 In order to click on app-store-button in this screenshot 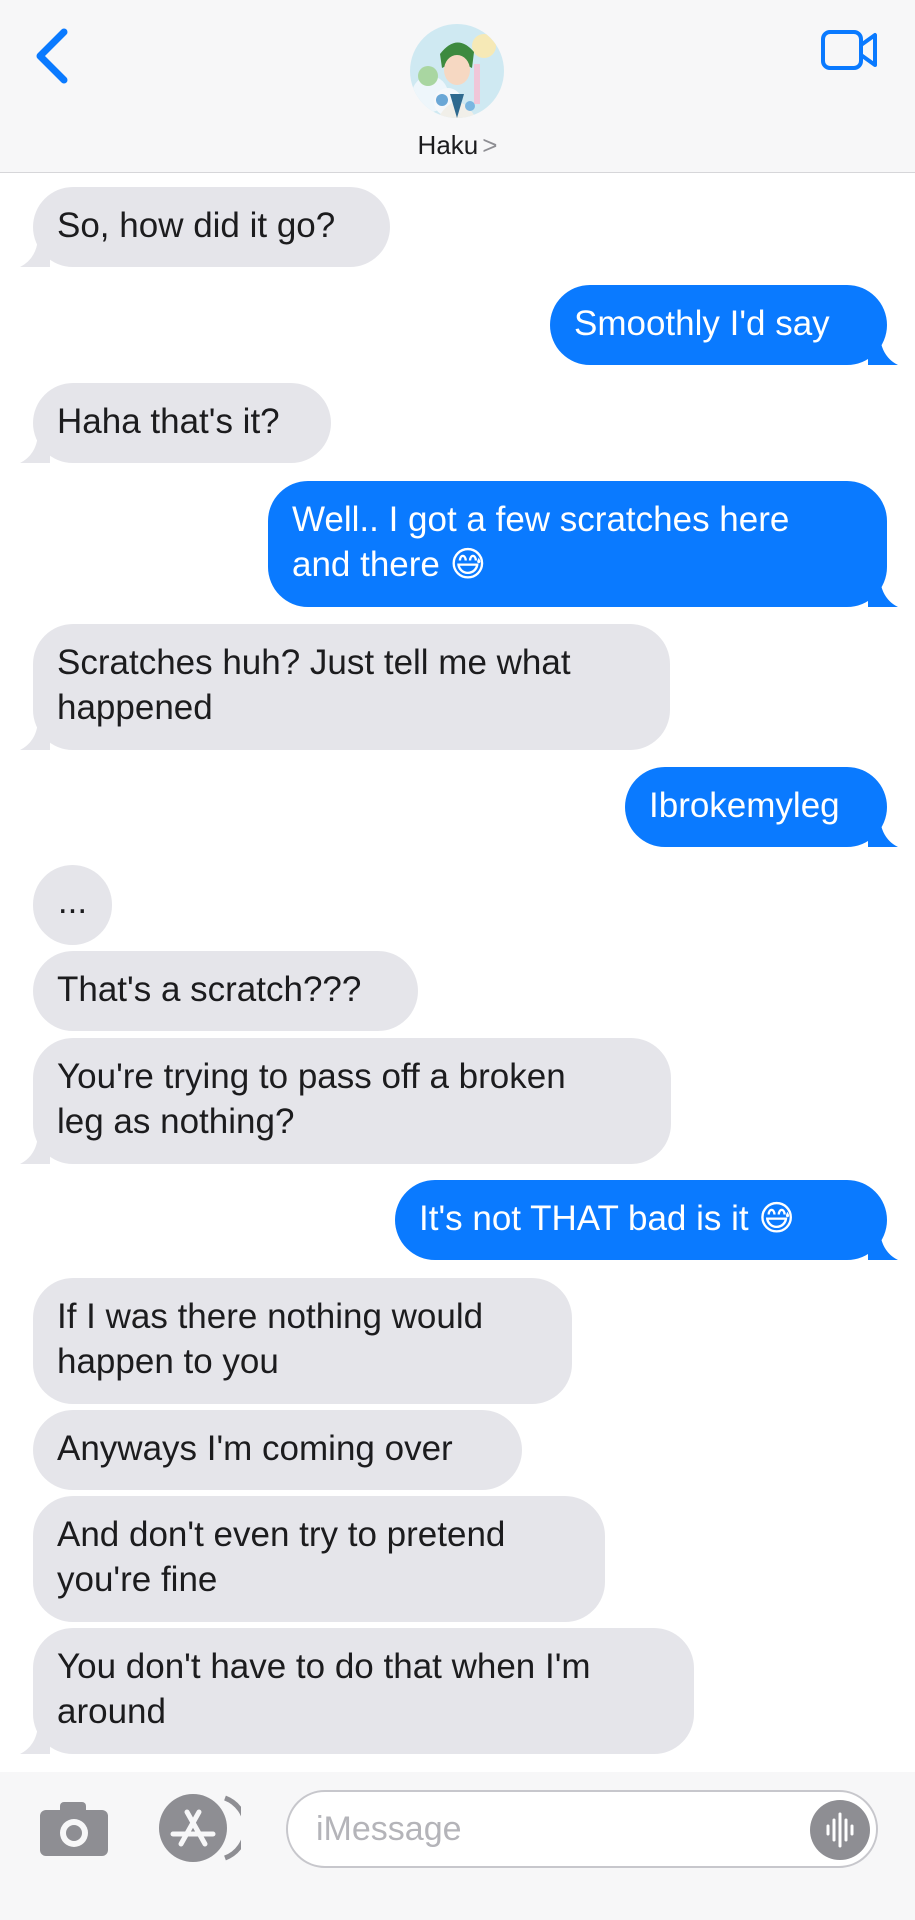, I will do `click(202, 1828)`.